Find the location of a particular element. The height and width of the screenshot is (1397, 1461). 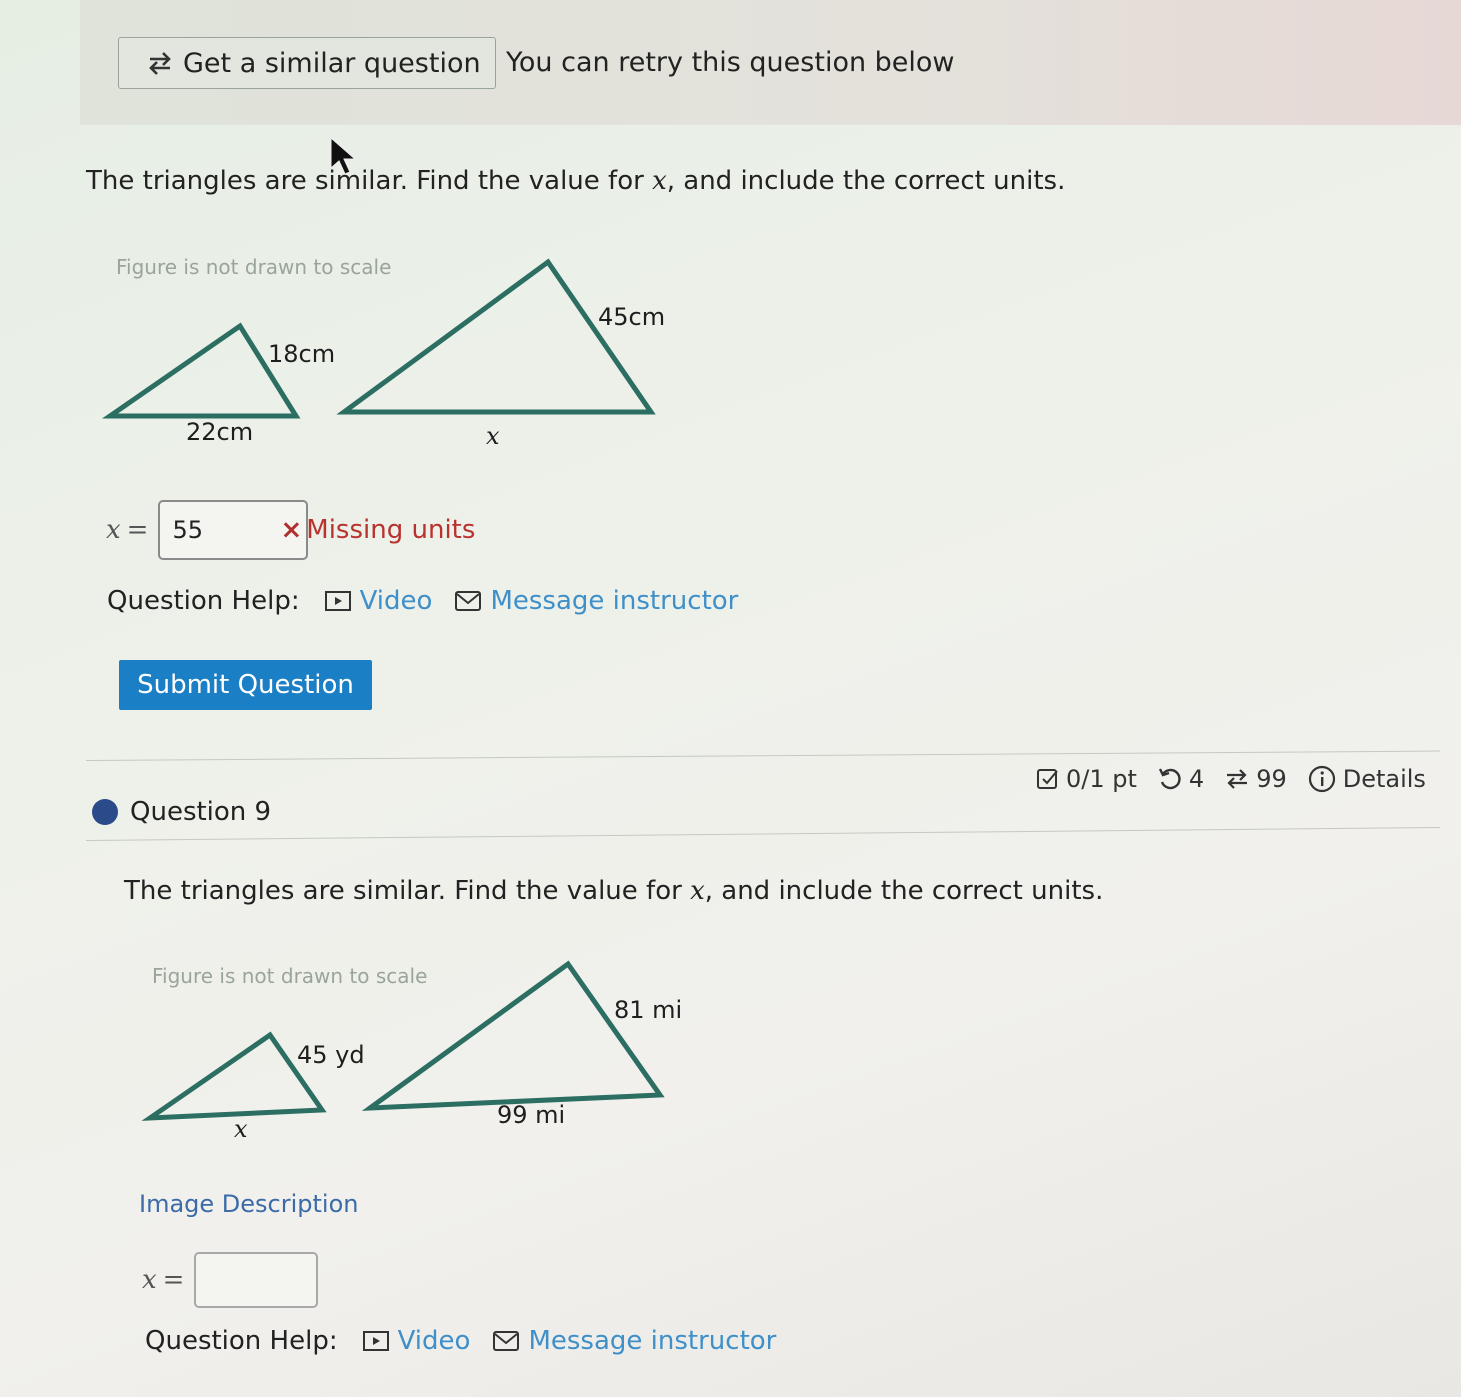

info-icon is located at coordinates (1321, 779).